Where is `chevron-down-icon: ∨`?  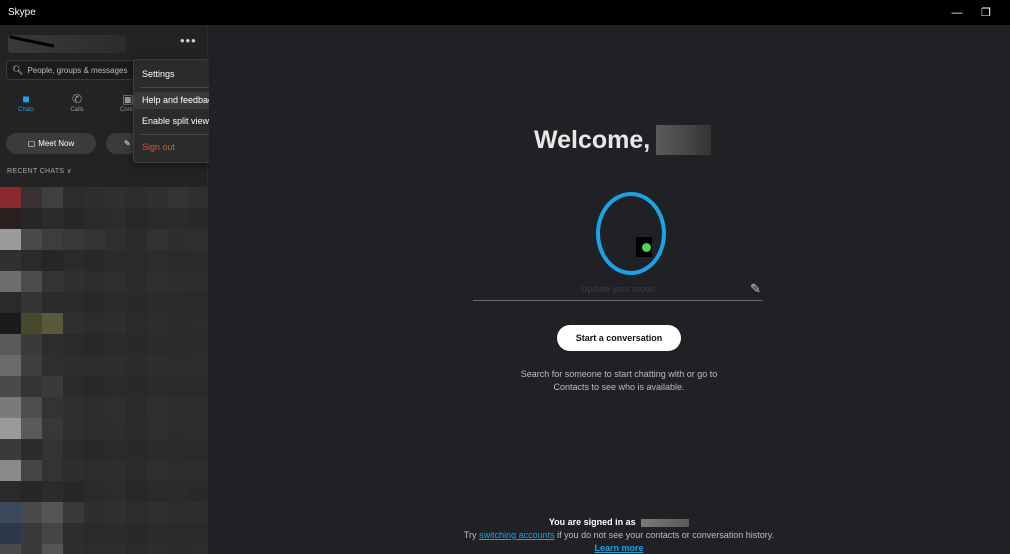
chevron-down-icon: ∨ is located at coordinates (69, 171).